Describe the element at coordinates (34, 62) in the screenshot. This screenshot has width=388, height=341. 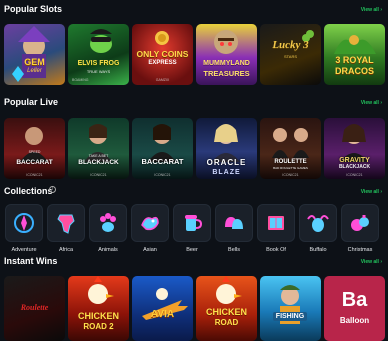
I see `game-title: GEM` at that location.